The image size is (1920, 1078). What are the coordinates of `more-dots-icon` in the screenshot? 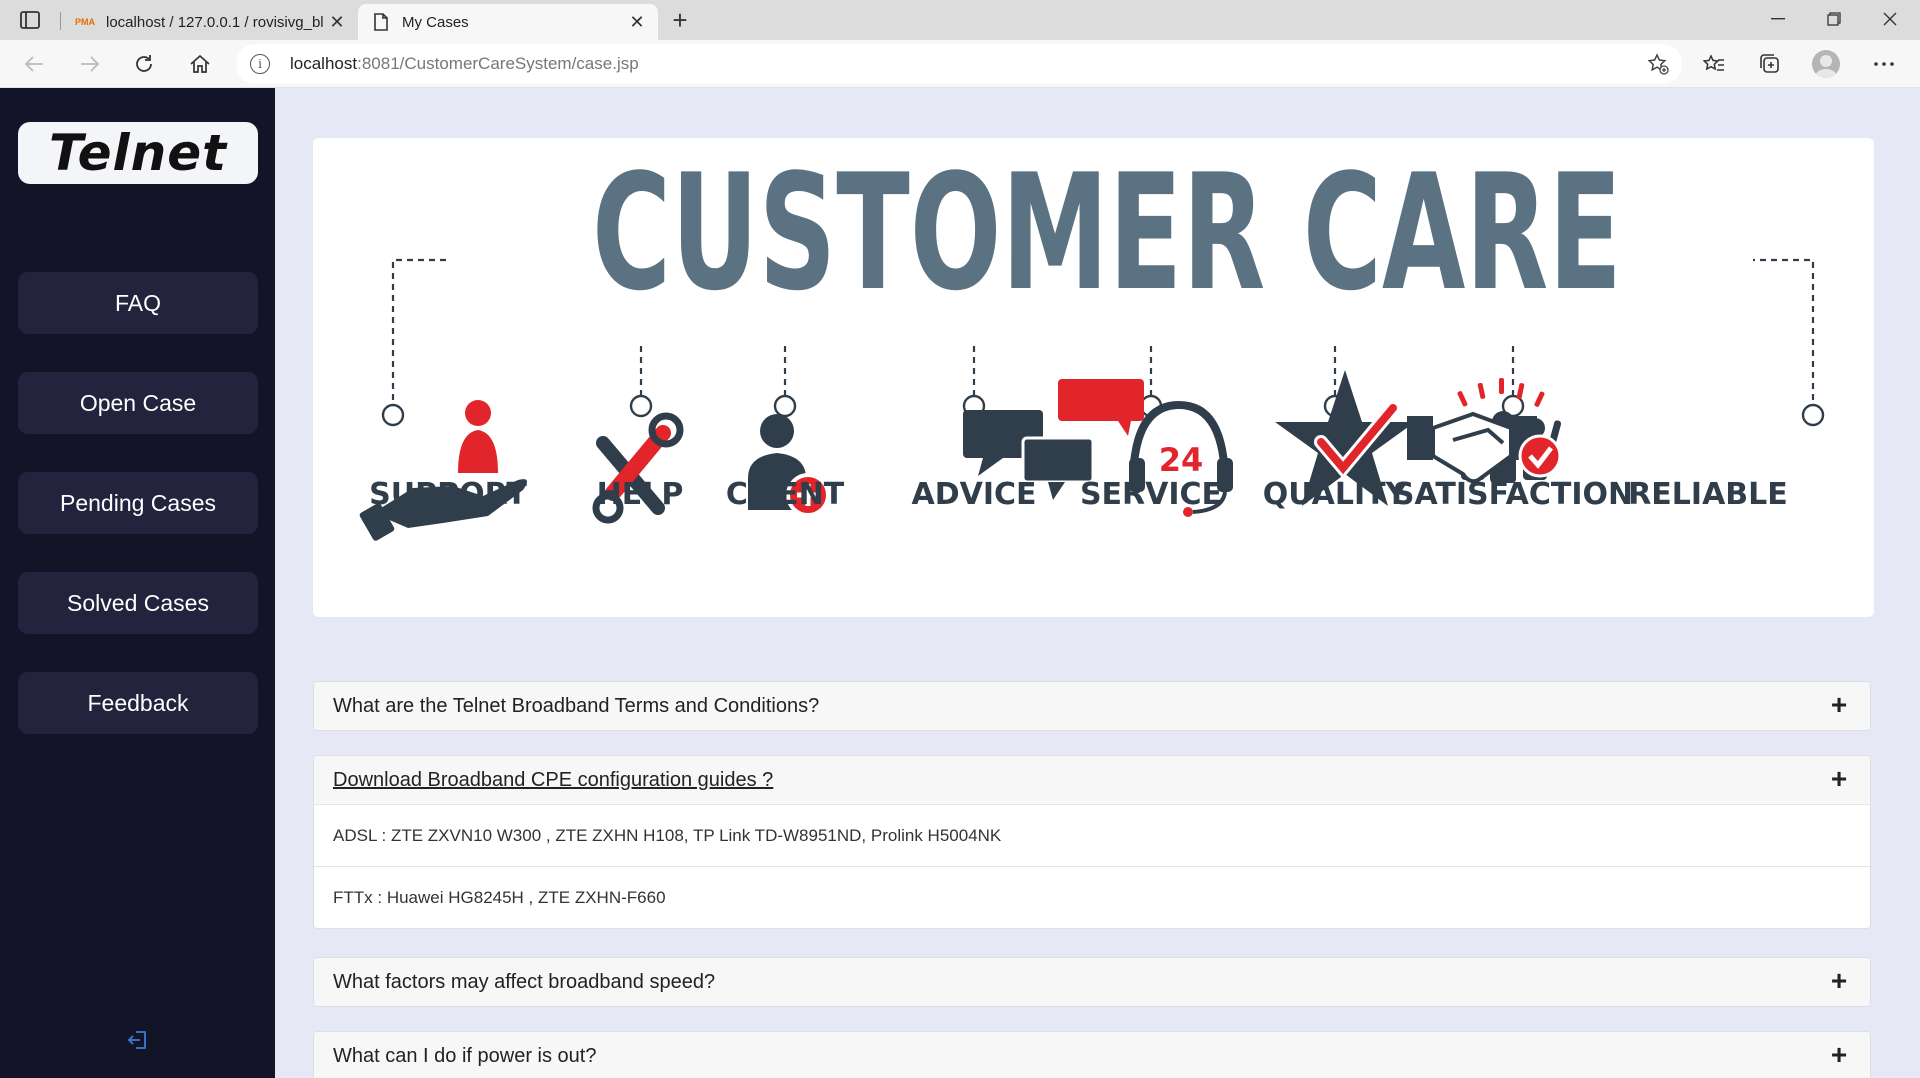 It's located at (1884, 64).